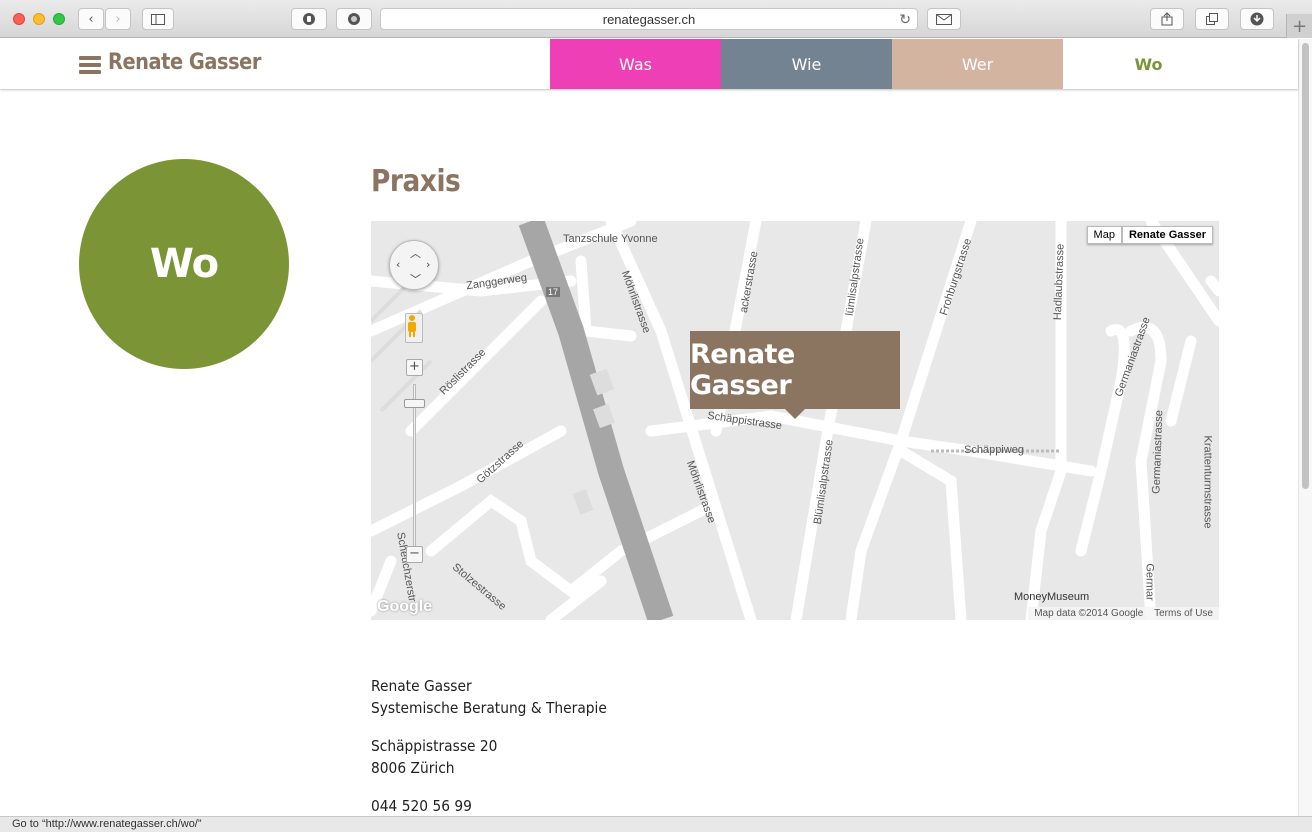  I want to click on address-bar: renategasser.ch ↻, so click(649, 19).